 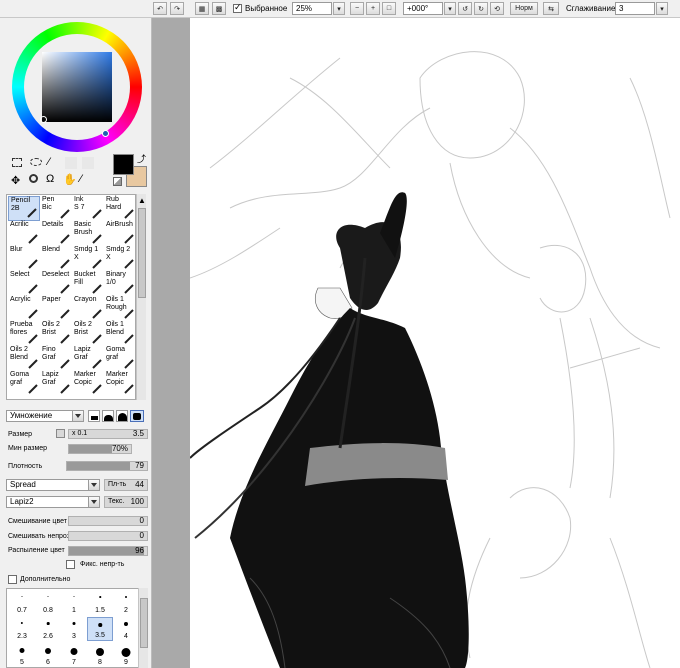 What do you see at coordinates (126, 655) in the screenshot?
I see `size-preset: 9` at bounding box center [126, 655].